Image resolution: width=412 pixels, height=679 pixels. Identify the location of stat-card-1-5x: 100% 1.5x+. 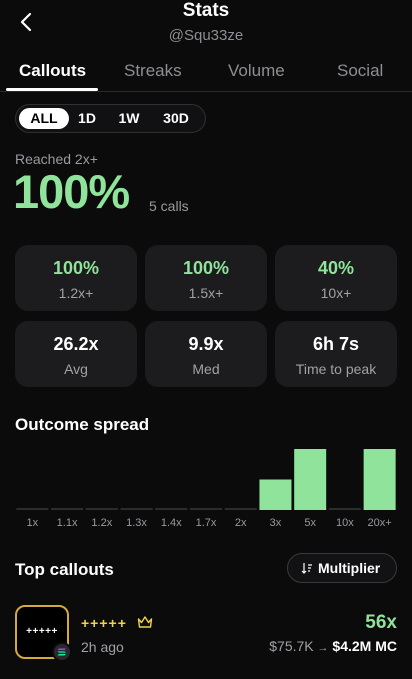
(206, 278).